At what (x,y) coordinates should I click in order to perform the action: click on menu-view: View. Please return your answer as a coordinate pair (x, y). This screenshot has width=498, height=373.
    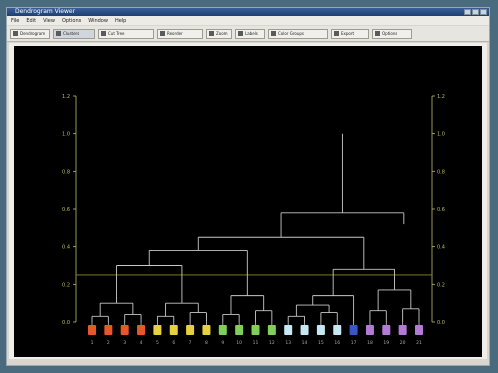
    Looking at the image, I should click on (49, 21).